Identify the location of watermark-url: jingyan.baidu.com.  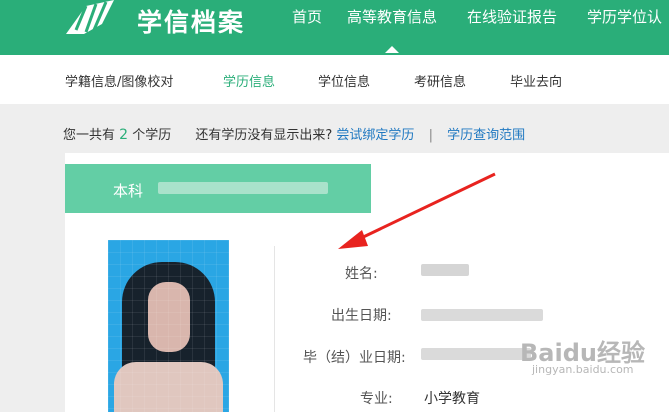
(583, 369).